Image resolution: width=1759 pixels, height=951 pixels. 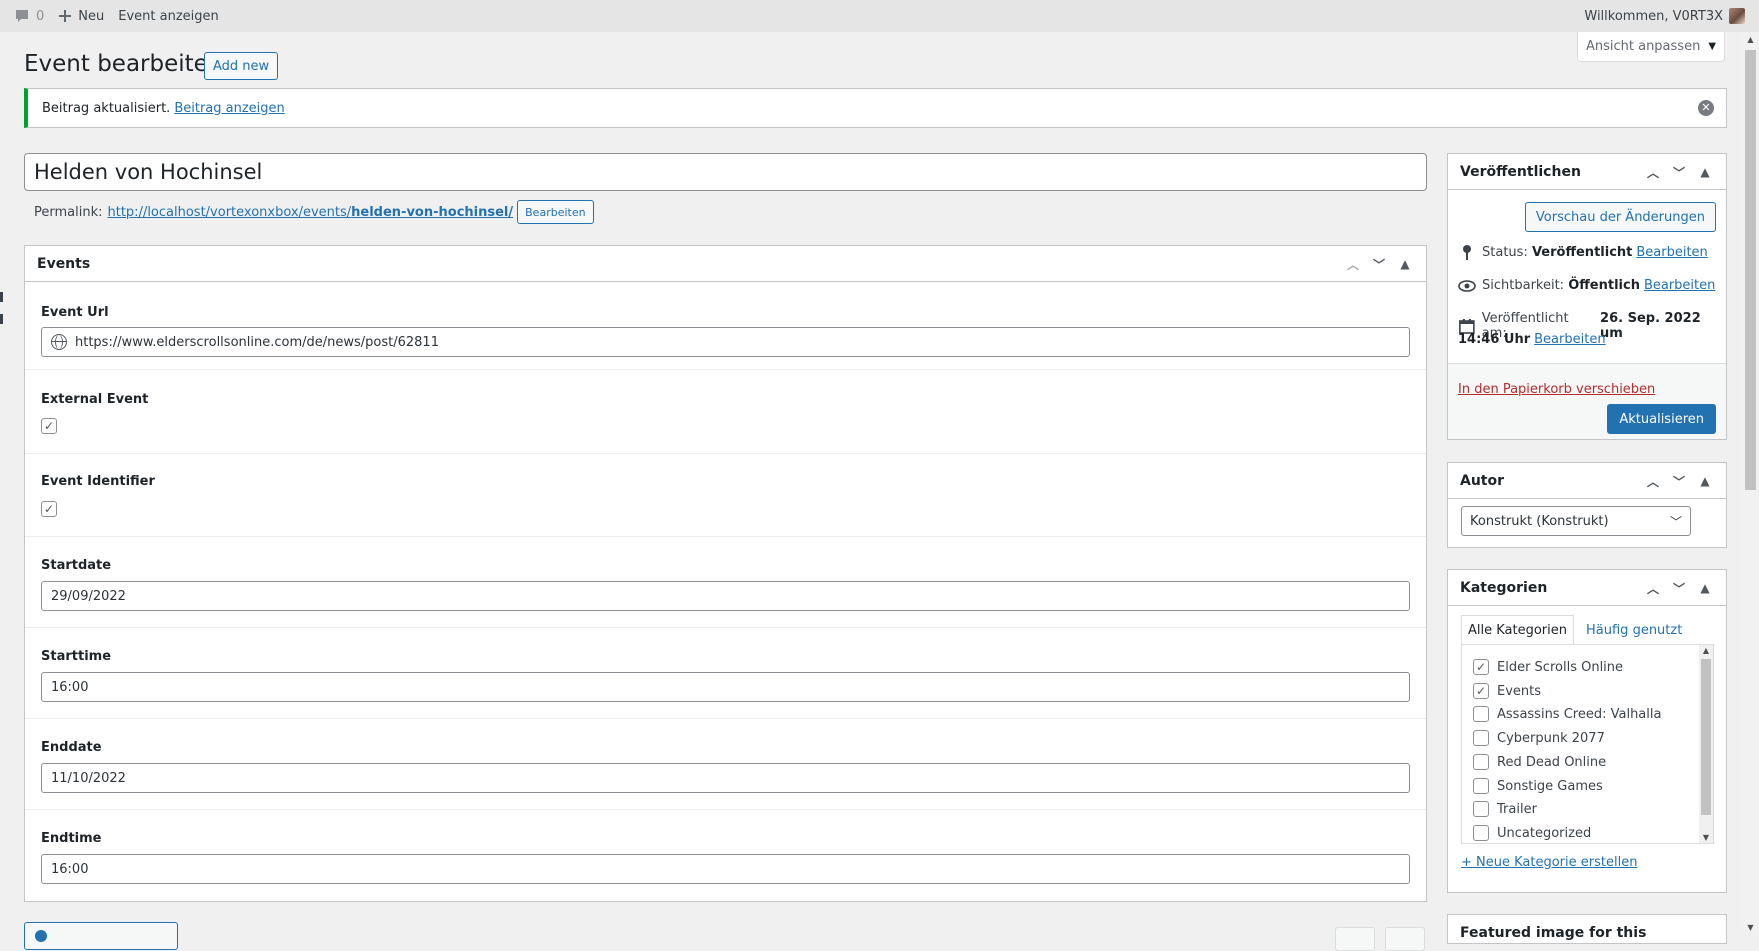 What do you see at coordinates (1560, 667) in the screenshot?
I see `category-label: Elder Scrolls Online` at bounding box center [1560, 667].